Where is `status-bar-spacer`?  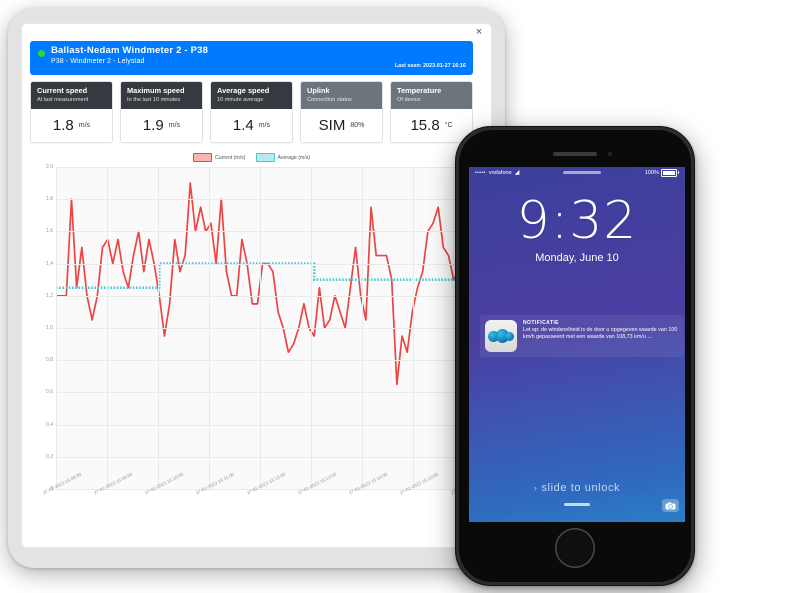 status-bar-spacer is located at coordinates (581, 172).